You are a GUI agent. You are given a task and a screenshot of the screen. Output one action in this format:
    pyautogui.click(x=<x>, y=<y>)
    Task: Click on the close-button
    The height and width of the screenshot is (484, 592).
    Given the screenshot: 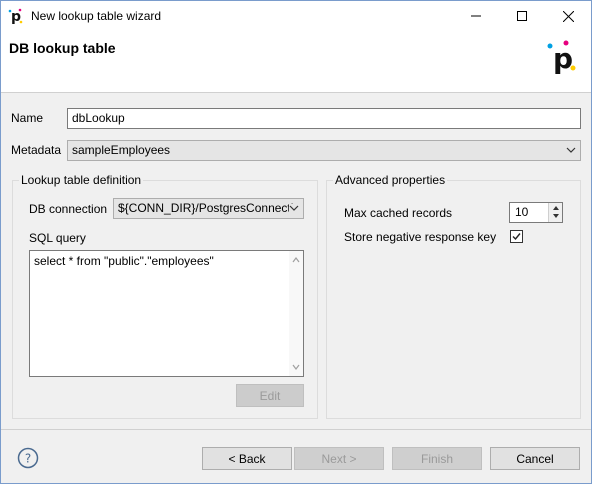 What is the action you would take?
    pyautogui.click(x=568, y=16)
    